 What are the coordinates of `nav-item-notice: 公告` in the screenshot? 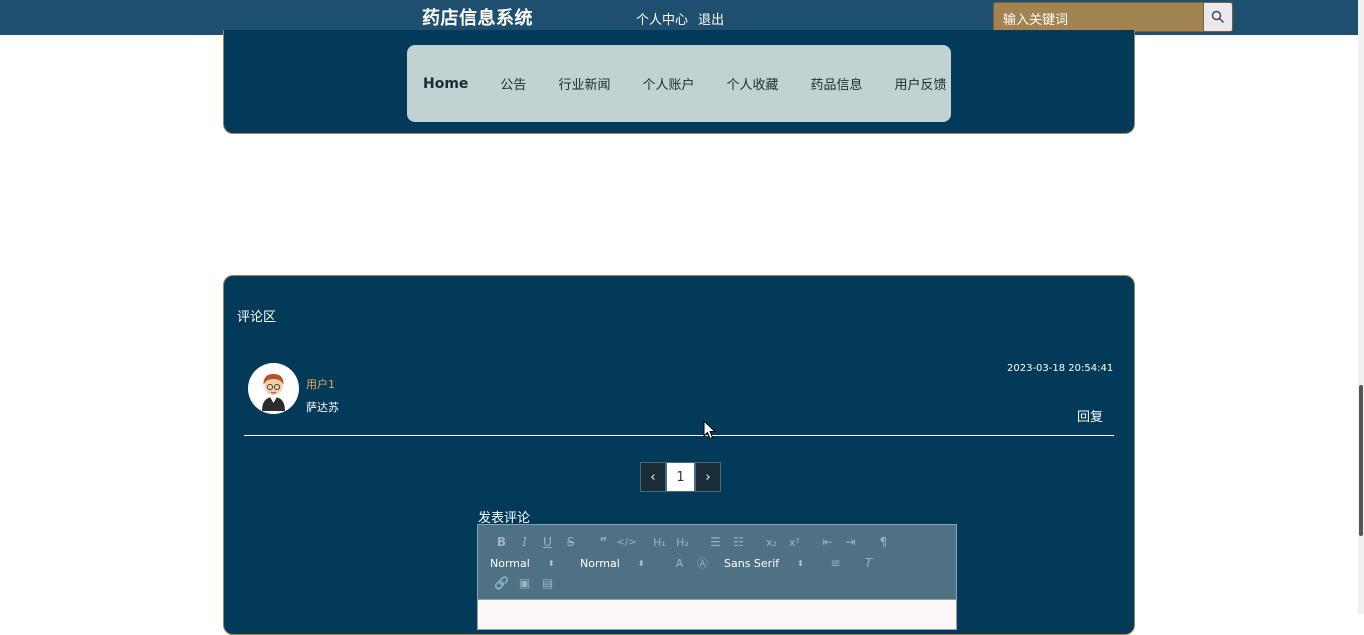 It's located at (513, 83).